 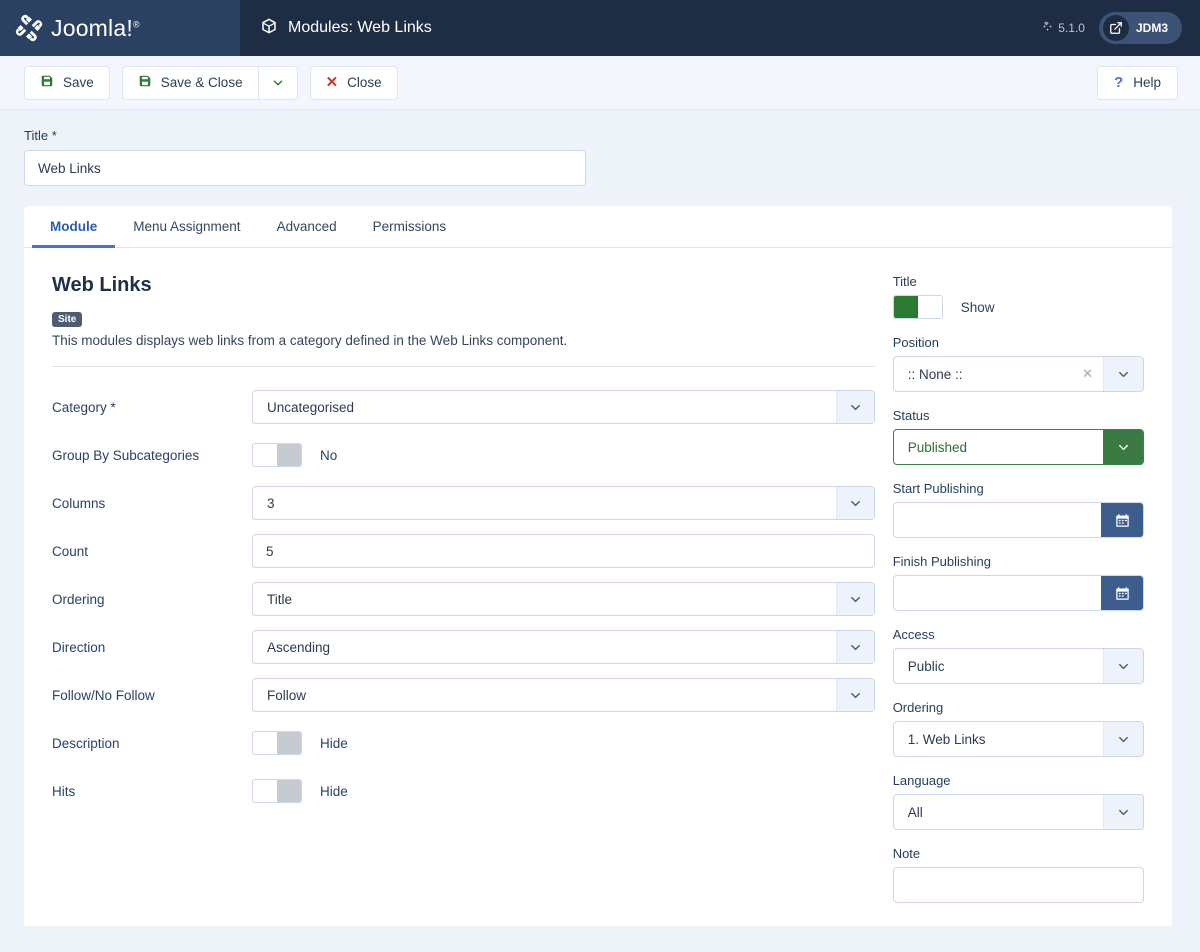 I want to click on save-and-close-button: Save & Close, so click(x=189, y=82).